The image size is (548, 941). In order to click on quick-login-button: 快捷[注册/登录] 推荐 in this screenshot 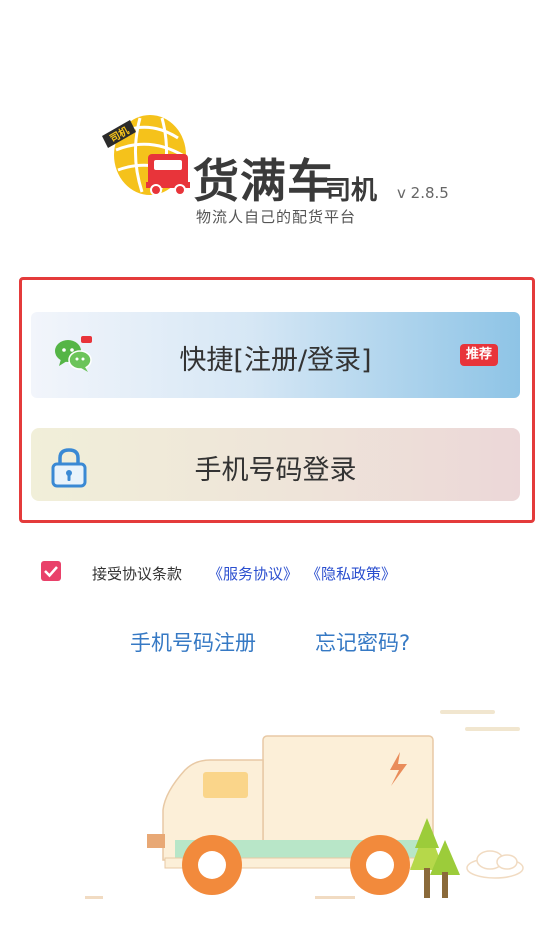, I will do `click(275, 355)`.